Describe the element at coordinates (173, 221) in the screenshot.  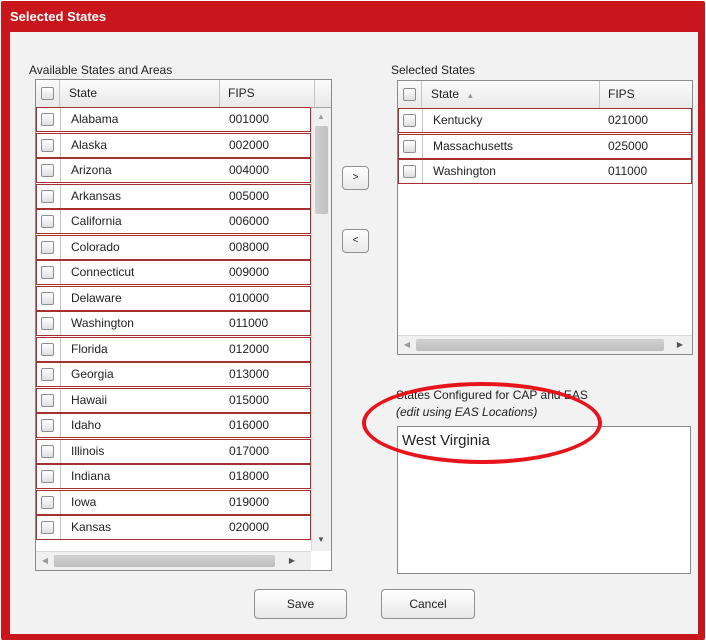
I see `table-row: California 006000` at that location.